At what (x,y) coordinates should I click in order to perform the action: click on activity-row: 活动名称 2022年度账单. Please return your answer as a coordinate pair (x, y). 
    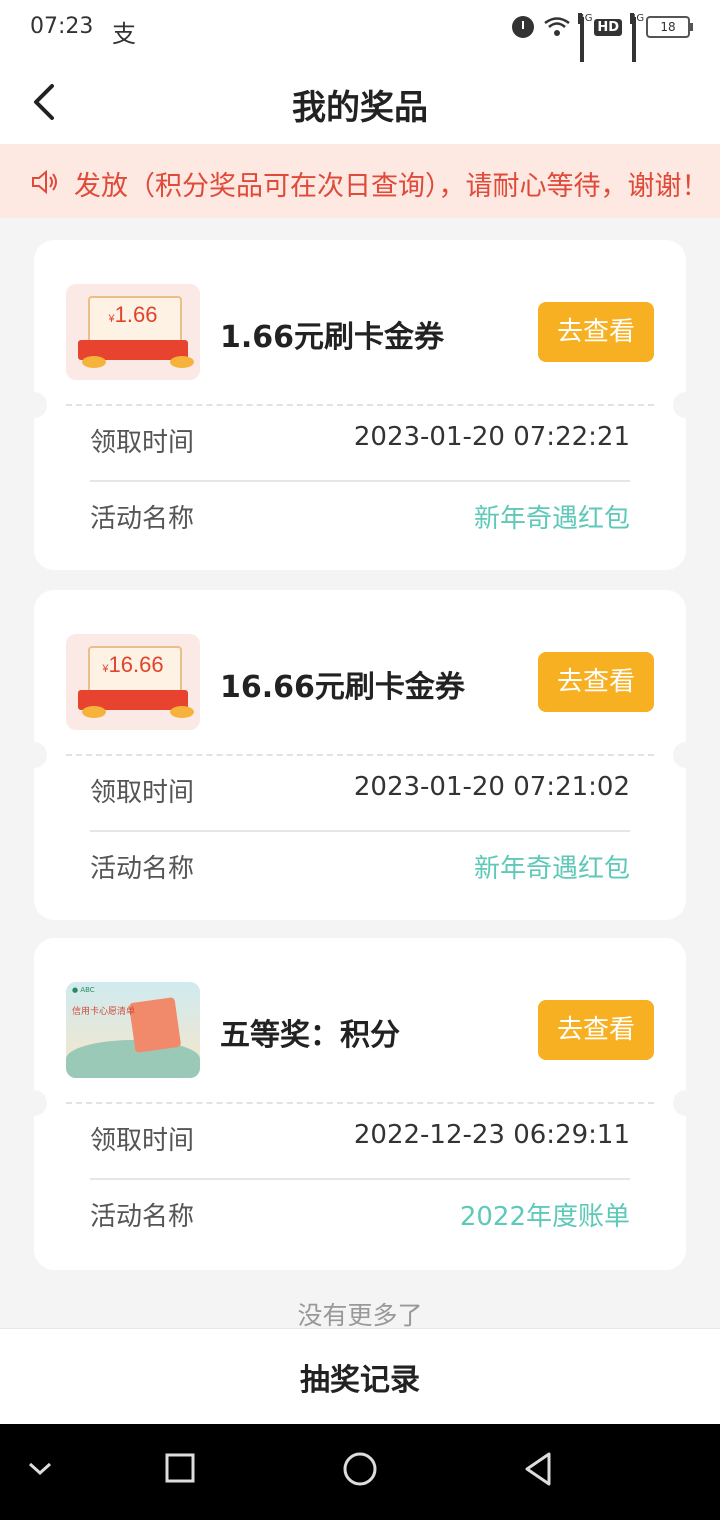
    Looking at the image, I should click on (360, 1215).